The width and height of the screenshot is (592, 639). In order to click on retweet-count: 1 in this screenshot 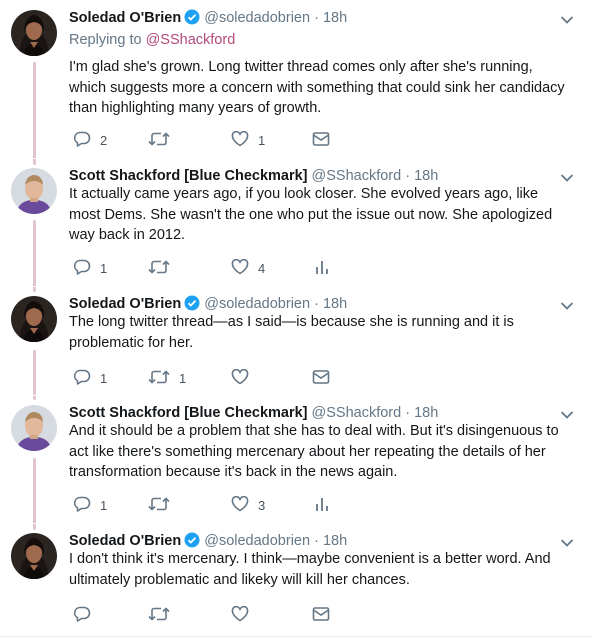, I will do `click(183, 378)`.